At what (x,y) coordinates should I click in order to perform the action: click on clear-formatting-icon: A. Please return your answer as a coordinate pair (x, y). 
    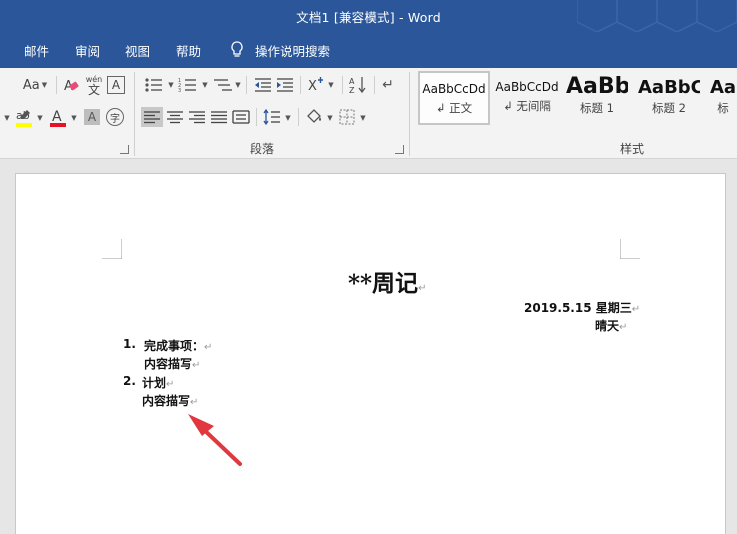
    Looking at the image, I should click on (71, 85).